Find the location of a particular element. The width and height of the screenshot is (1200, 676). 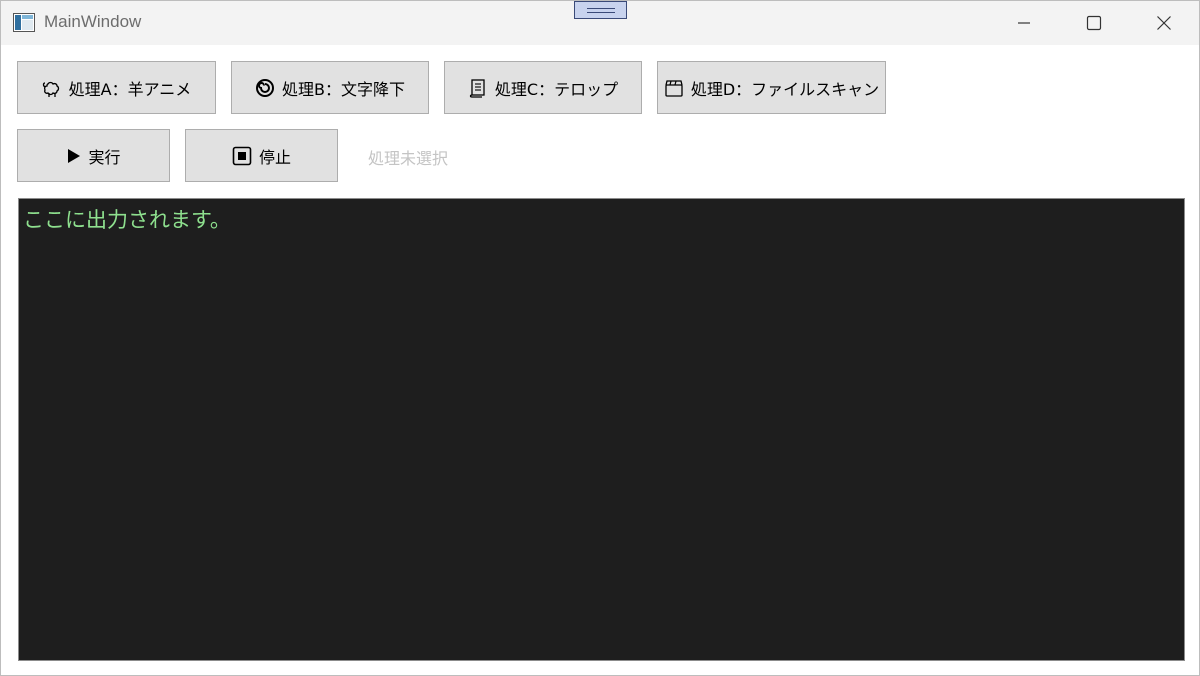

process-a-label: 処理A：羊アニメ is located at coordinates (130, 89).